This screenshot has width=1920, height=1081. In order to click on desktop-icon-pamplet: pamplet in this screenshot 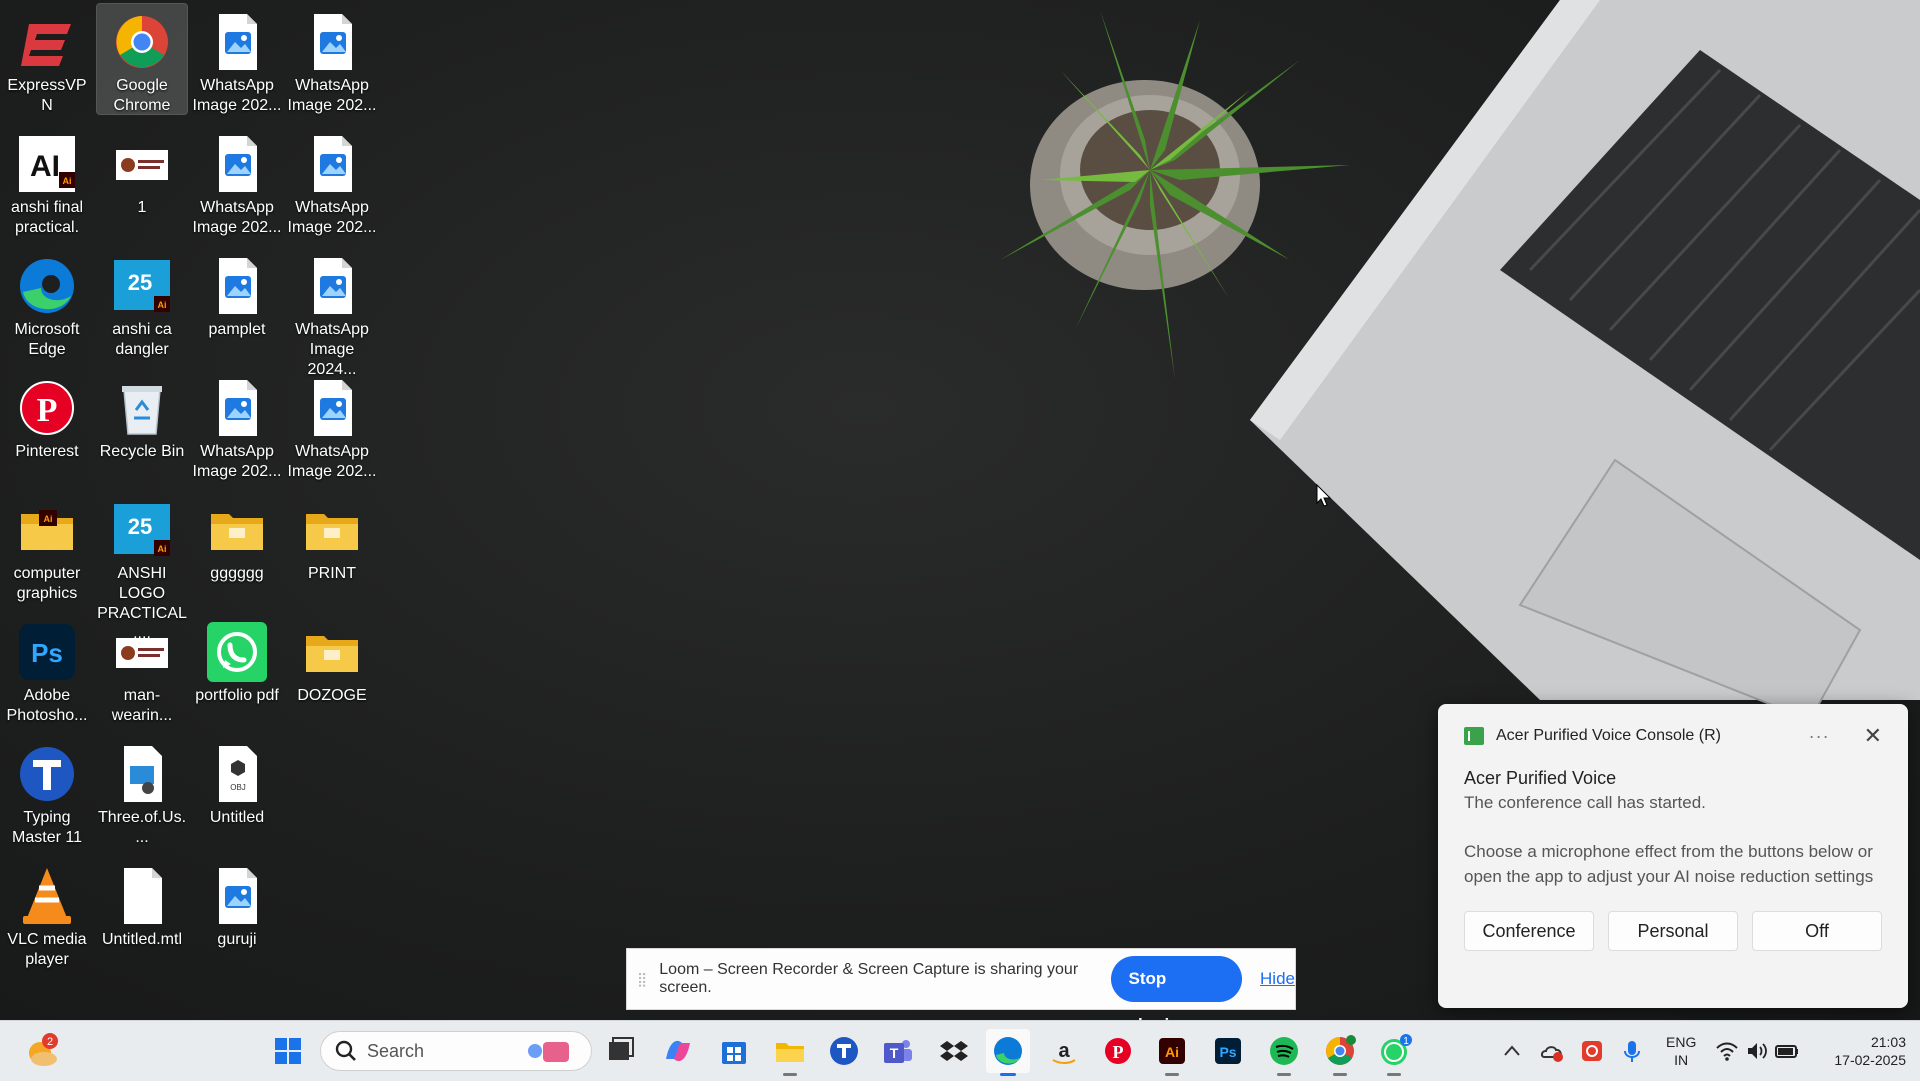, I will do `click(237, 303)`.